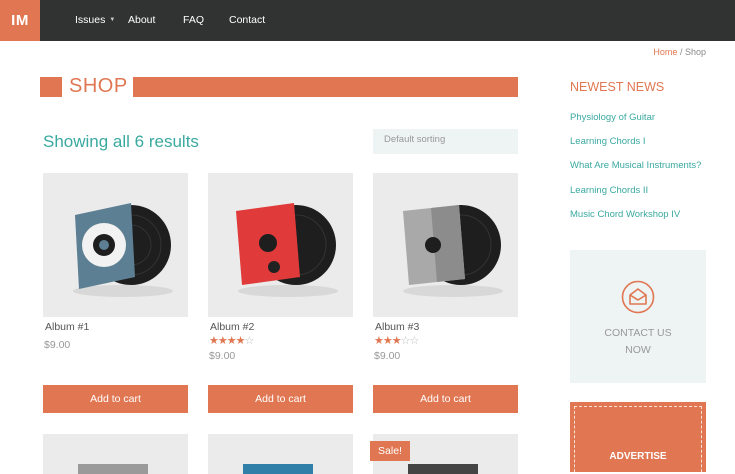 The image size is (735, 474). Describe the element at coordinates (608, 141) in the screenshot. I see `news-link: Learning Chords I` at that location.